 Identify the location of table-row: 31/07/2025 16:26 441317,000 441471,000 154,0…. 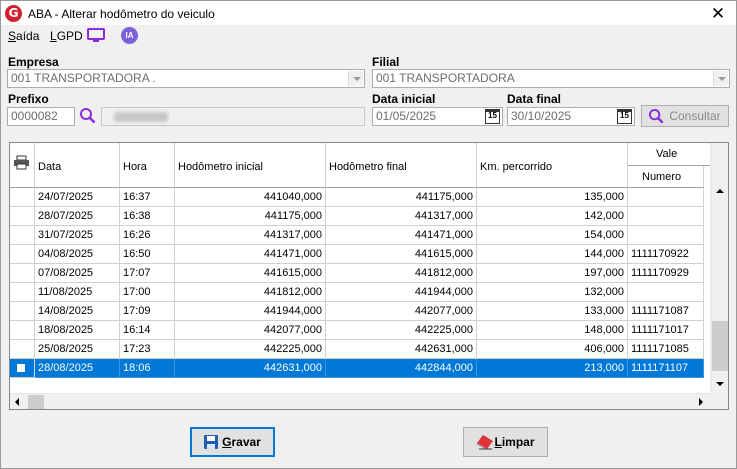
(360, 235).